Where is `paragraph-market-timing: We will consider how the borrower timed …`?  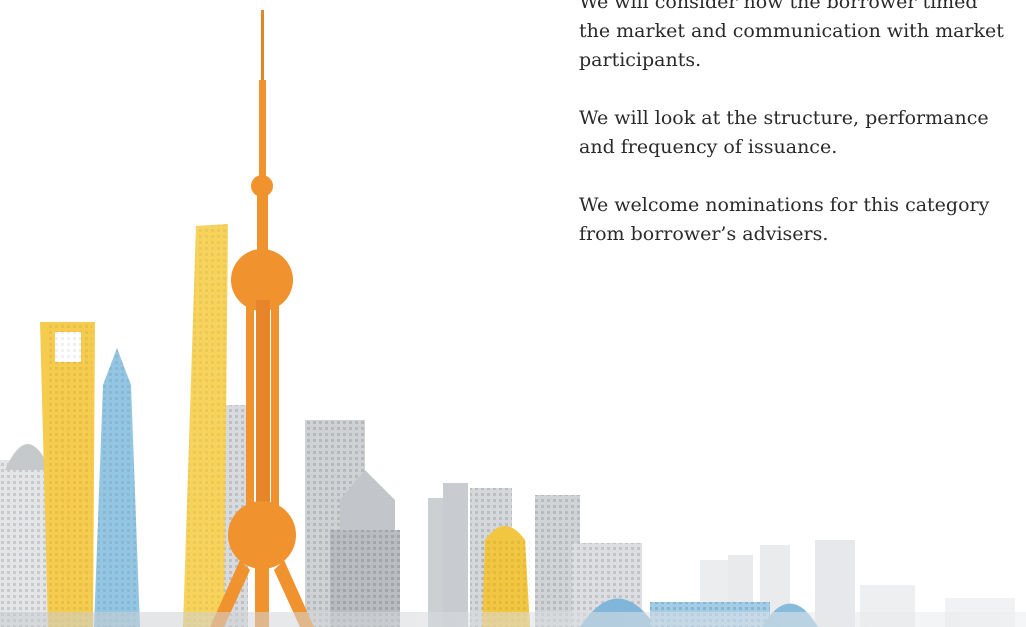 paragraph-market-timing: We will consider how the borrower timed … is located at coordinates (791, 35).